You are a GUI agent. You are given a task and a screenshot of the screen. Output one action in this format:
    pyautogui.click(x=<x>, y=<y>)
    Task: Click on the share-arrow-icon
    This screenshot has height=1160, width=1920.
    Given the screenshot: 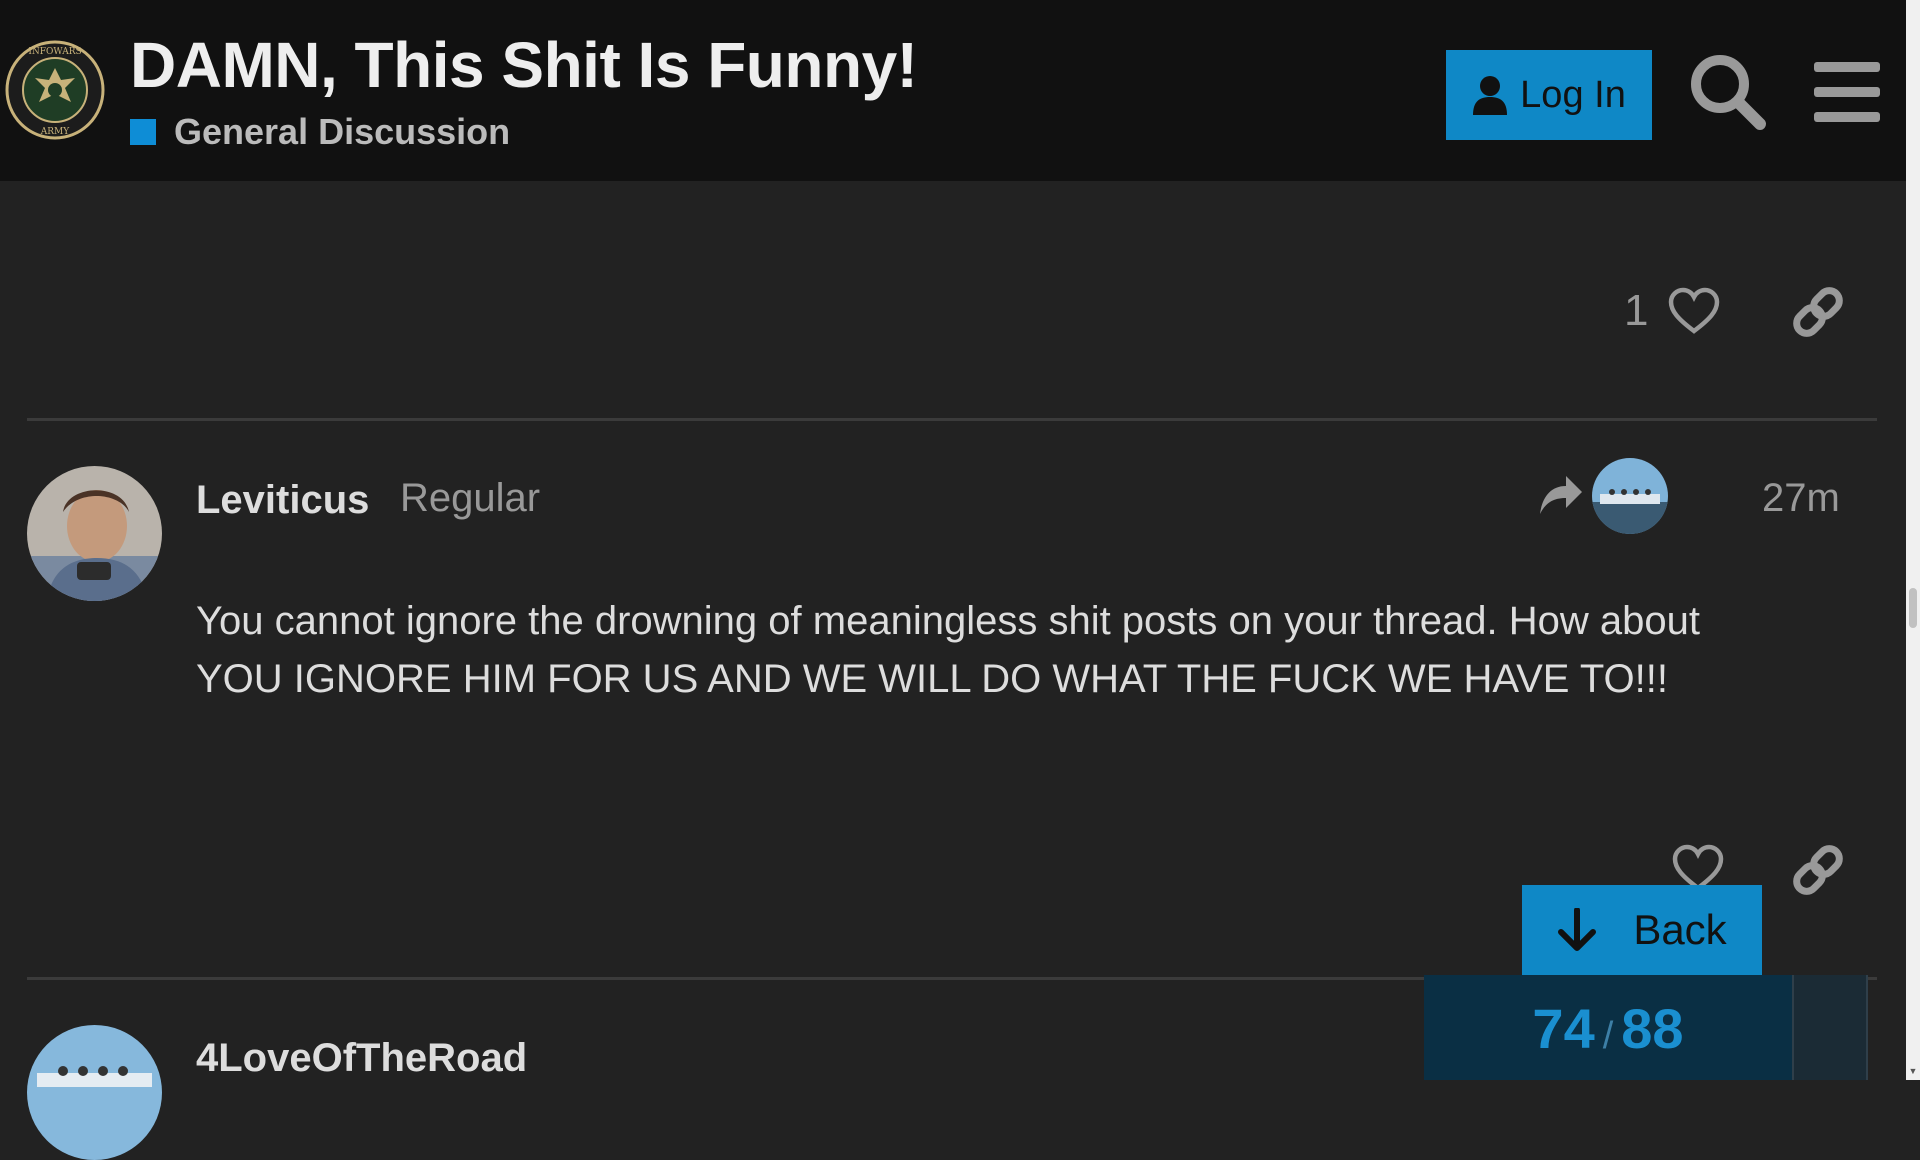 What is the action you would take?
    pyautogui.click(x=1561, y=495)
    